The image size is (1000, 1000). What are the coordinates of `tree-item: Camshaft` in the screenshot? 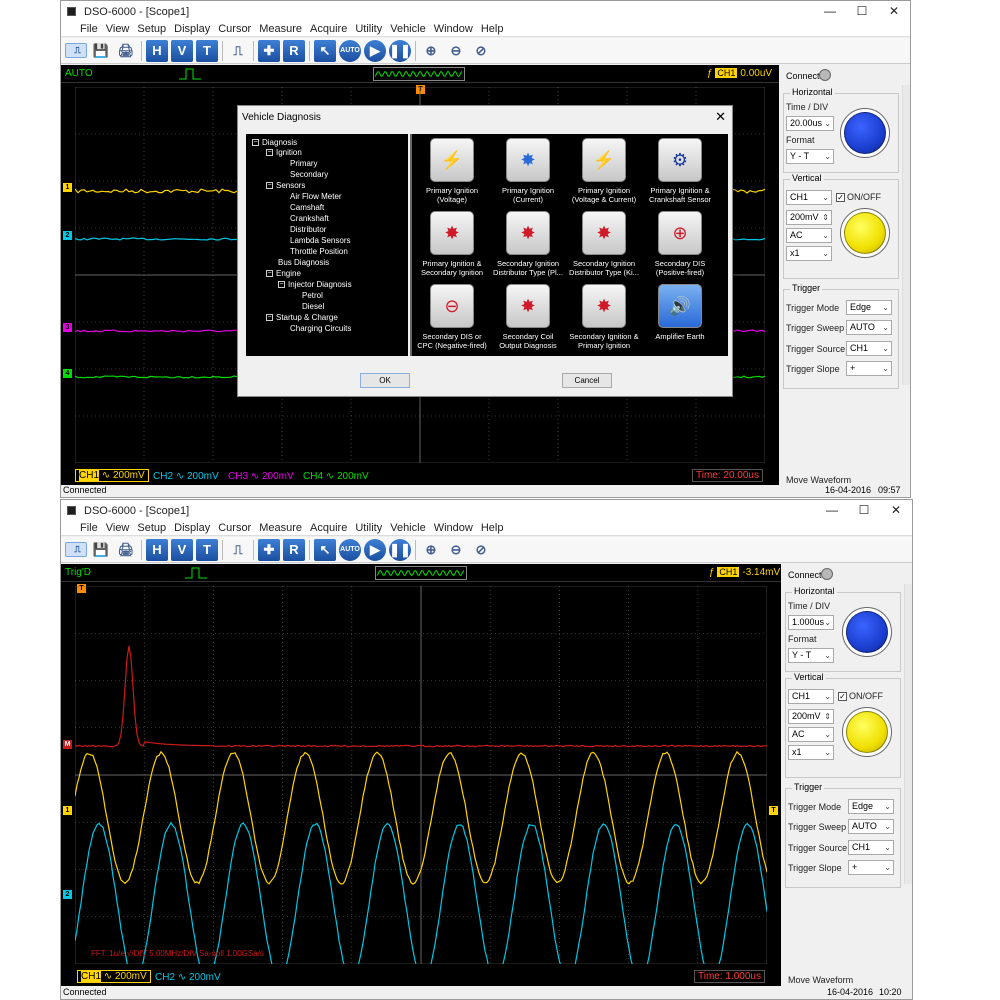 It's located at (307, 207).